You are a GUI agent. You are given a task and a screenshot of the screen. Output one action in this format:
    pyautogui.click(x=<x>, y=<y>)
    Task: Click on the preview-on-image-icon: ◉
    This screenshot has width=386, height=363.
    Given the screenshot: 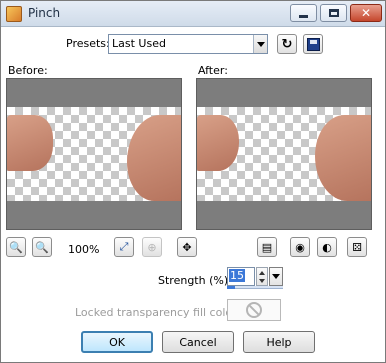 What is the action you would take?
    pyautogui.click(x=300, y=247)
    